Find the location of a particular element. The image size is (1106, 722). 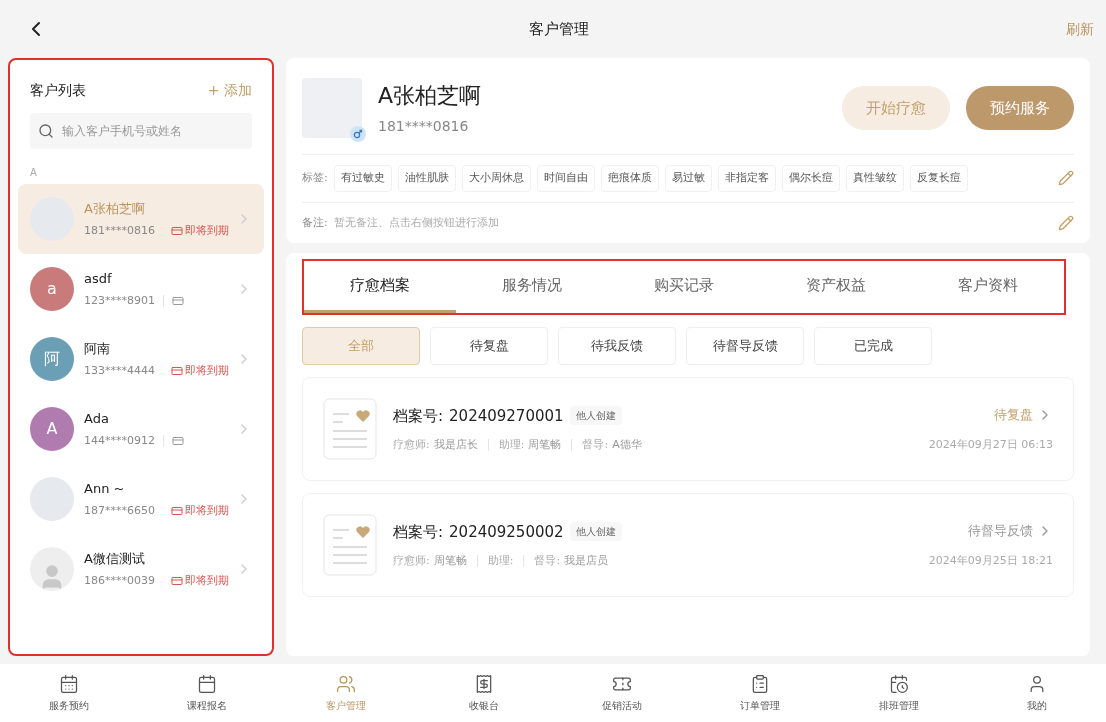

customer-item: A微信测试 186****0039 即将到期 is located at coordinates (141, 569).